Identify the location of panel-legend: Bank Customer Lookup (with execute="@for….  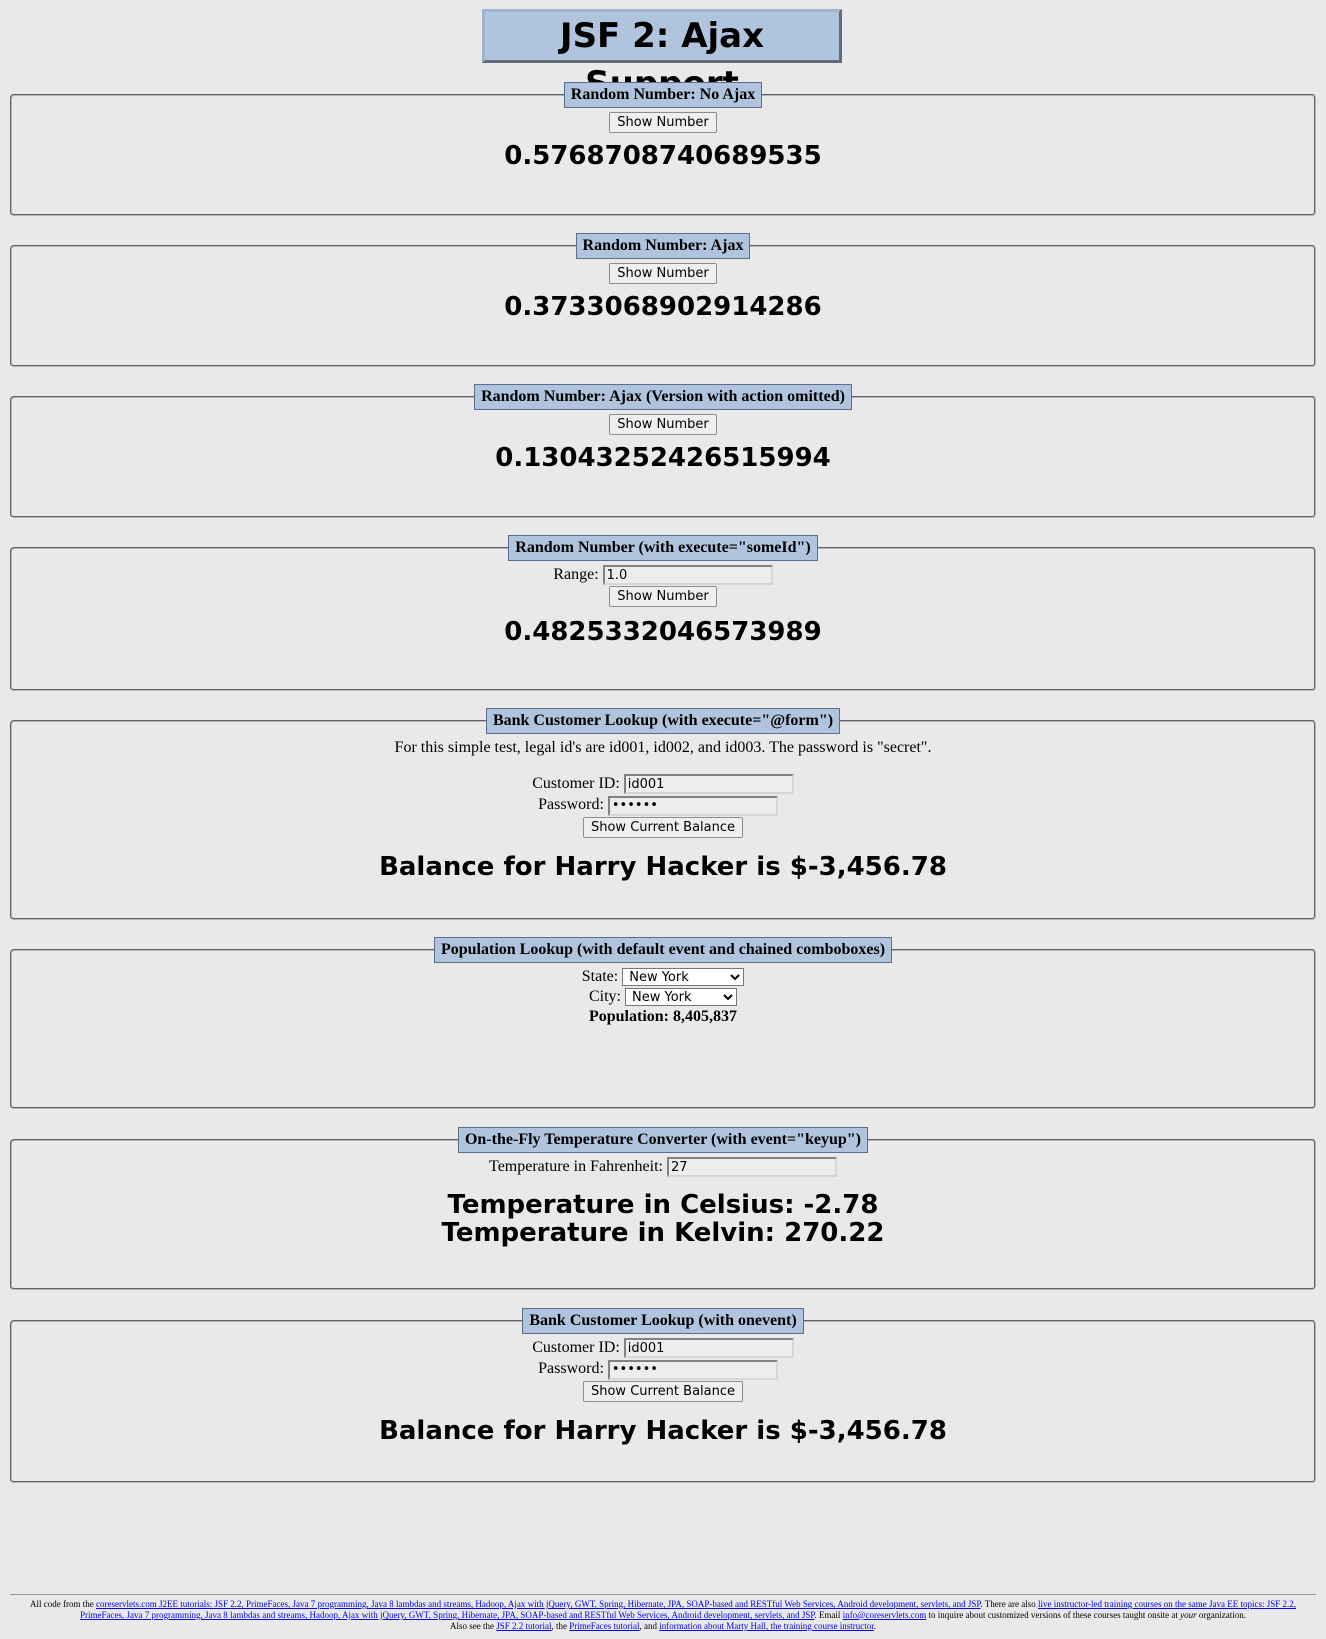
(663, 721).